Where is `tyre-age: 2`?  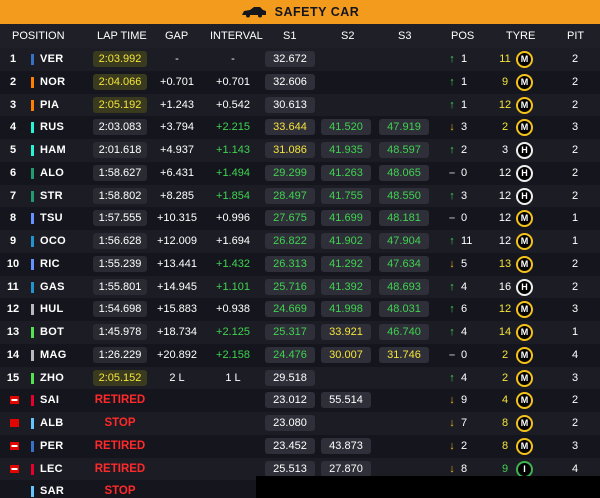 tyre-age: 2 is located at coordinates (505, 127).